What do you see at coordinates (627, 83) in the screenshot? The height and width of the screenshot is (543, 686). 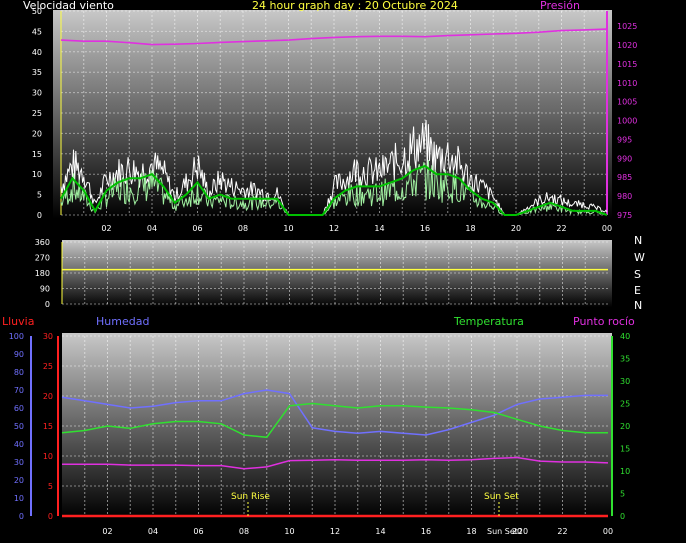 I see `pressure-y-tick: 1010` at bounding box center [627, 83].